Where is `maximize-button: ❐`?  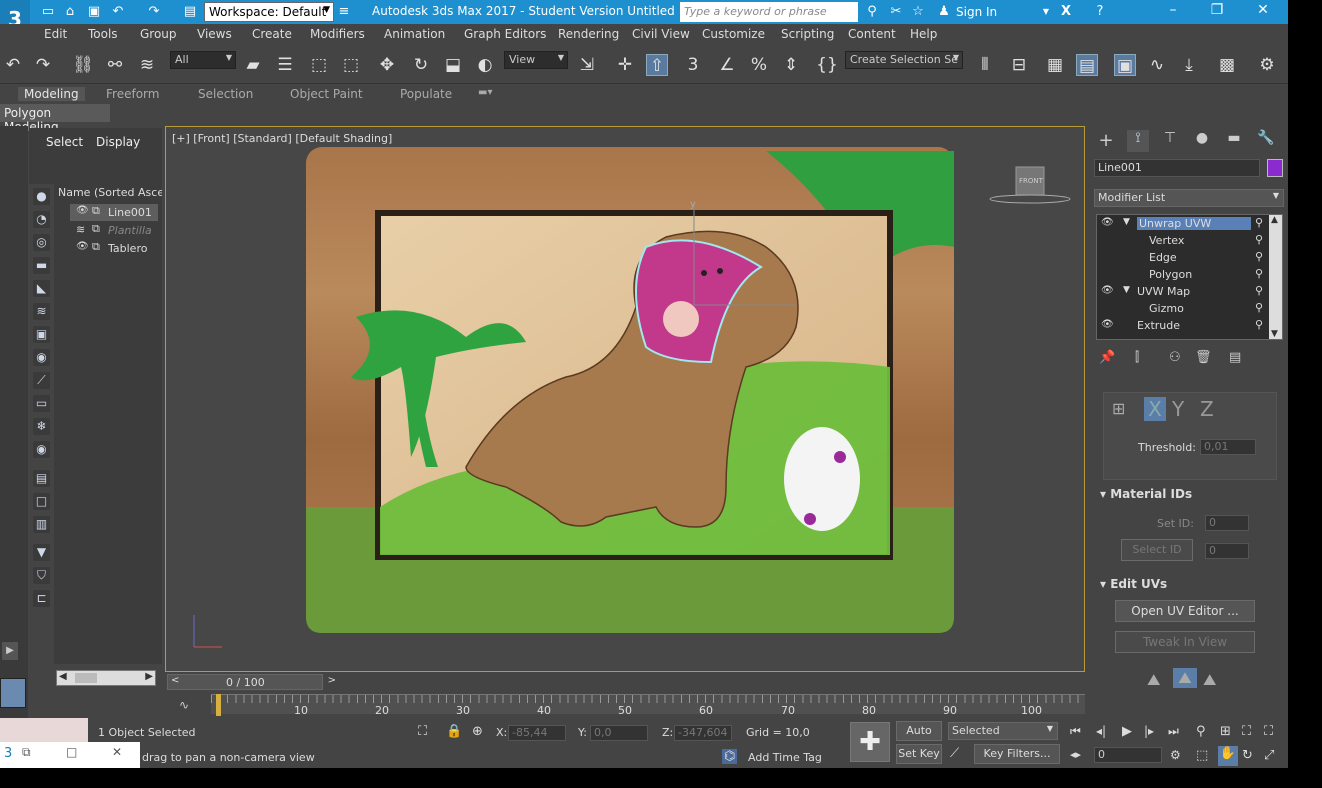 maximize-button: ❐ is located at coordinates (1217, 12).